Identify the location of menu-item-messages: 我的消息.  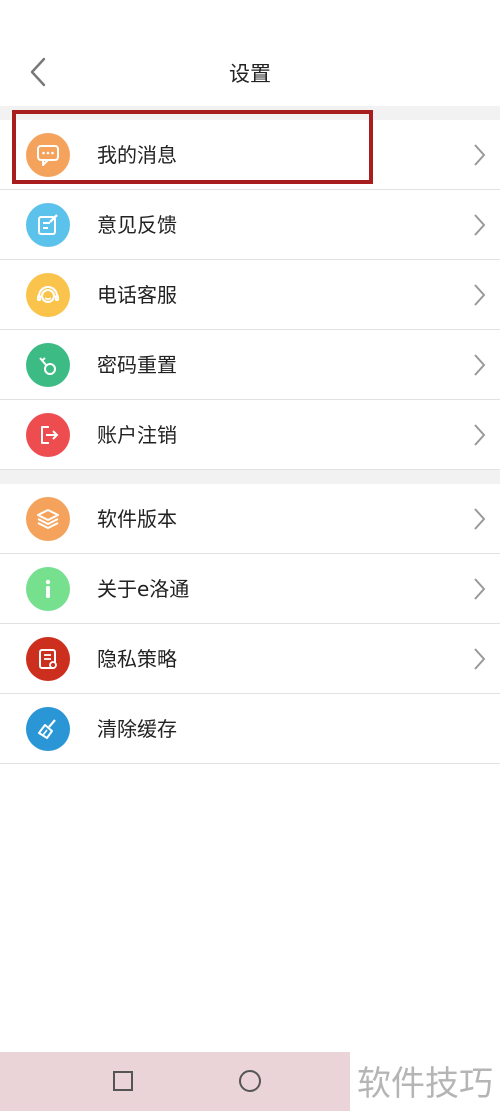
(250, 155).